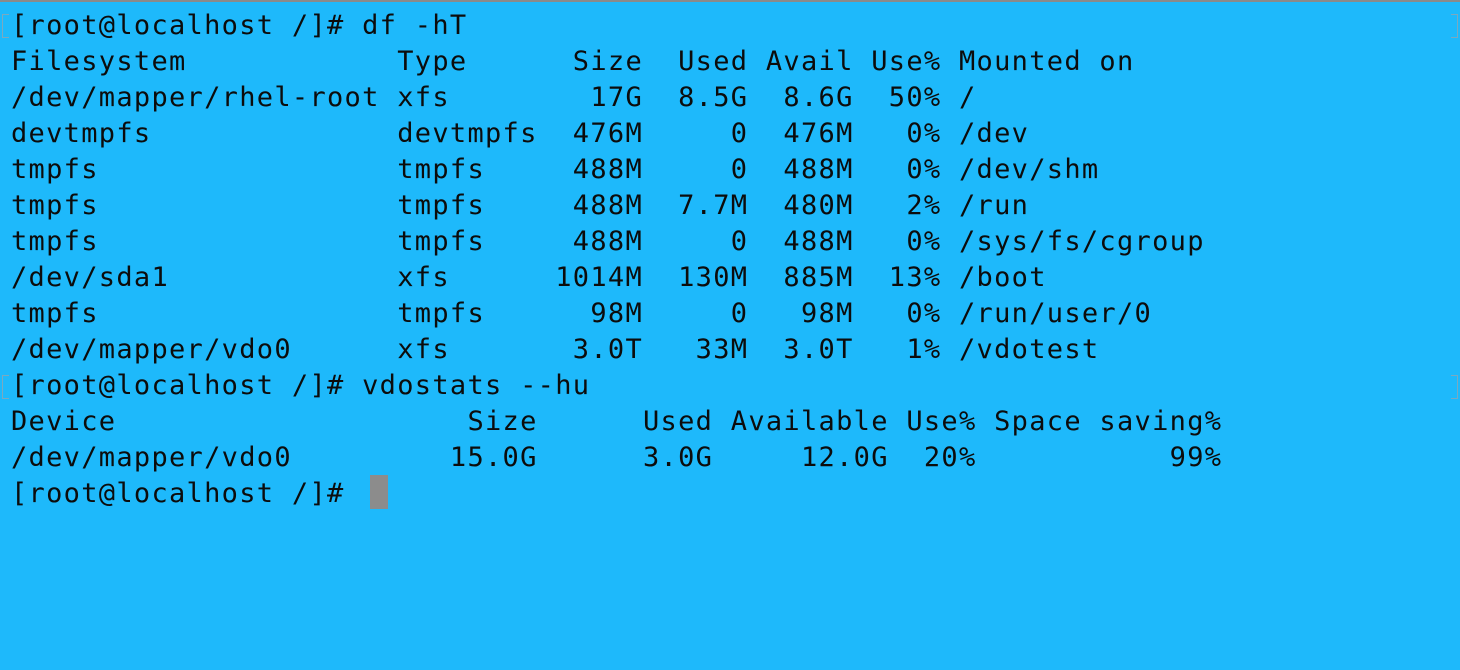 The height and width of the screenshot is (670, 1460). I want to click on df-row-devtmpfs: devtmpfs devtmpfs 476M 0 476M 0% /dev, so click(520, 133).